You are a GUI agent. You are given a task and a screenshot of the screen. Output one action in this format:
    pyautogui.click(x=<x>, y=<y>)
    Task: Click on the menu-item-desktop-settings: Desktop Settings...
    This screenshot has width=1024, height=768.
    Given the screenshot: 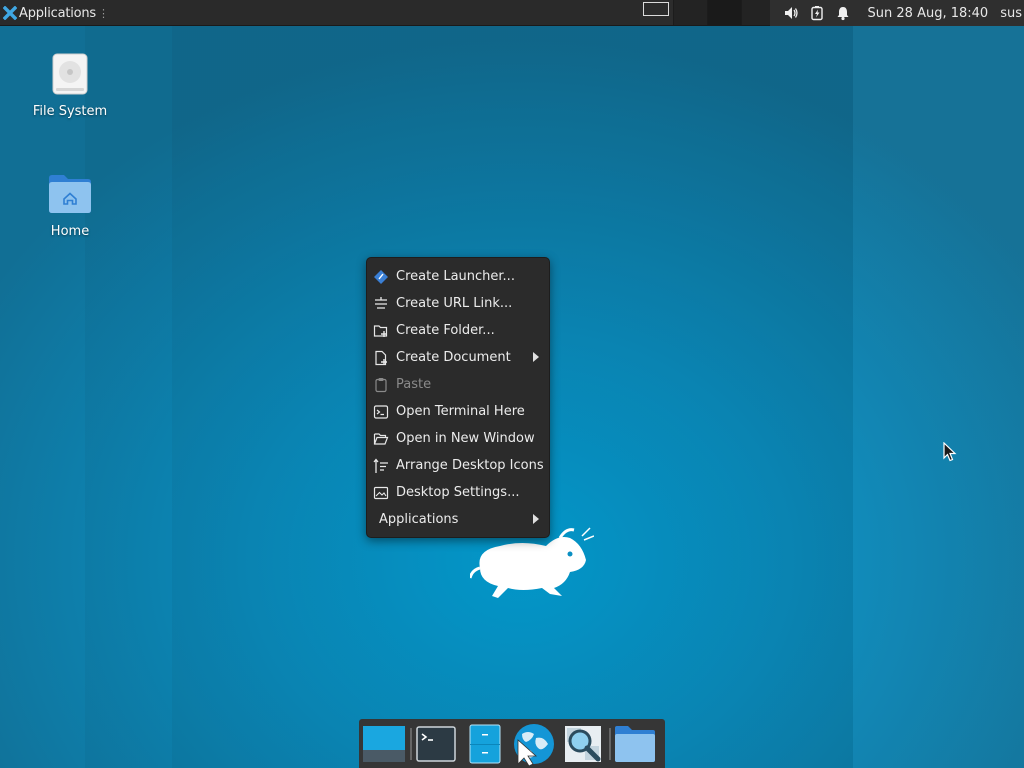 What is the action you would take?
    pyautogui.click(x=458, y=492)
    